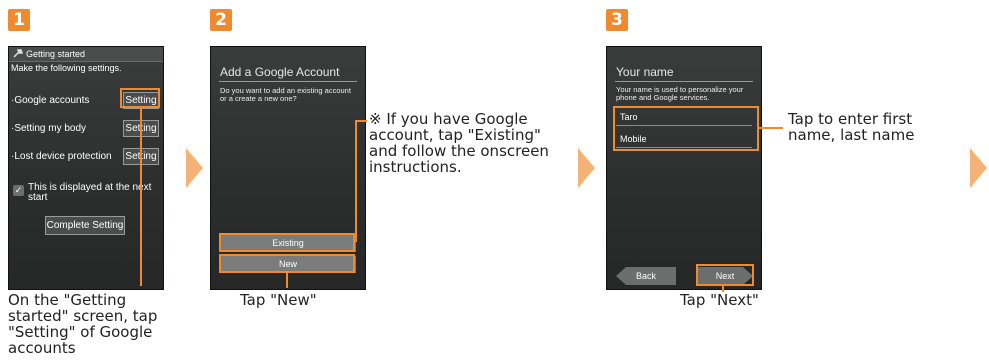 The width and height of the screenshot is (989, 363). I want to click on title-bar: Getting started, so click(86, 54).